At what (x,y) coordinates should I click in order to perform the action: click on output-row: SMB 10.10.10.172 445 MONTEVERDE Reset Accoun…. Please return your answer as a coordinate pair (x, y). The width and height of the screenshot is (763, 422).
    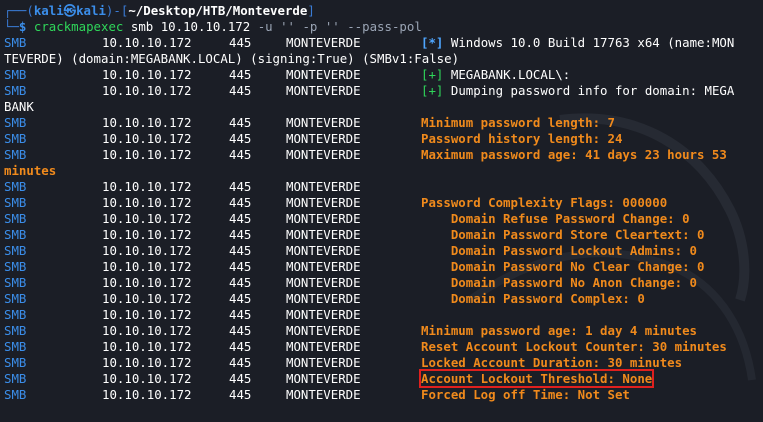
    Looking at the image, I should click on (382, 347).